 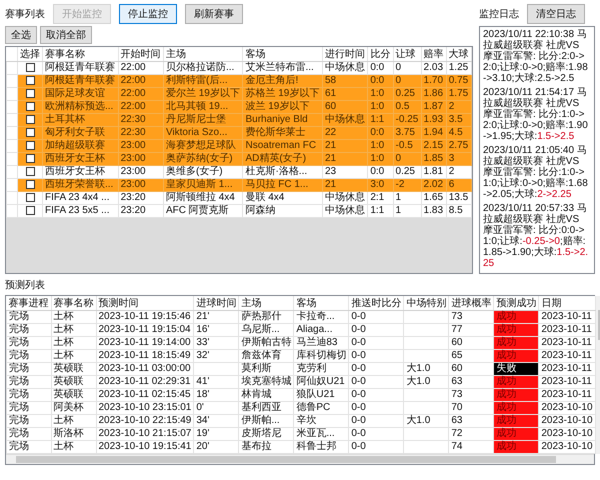 What do you see at coordinates (321, 421) in the screenshot?
I see `table-cell: 辛坎` at bounding box center [321, 421].